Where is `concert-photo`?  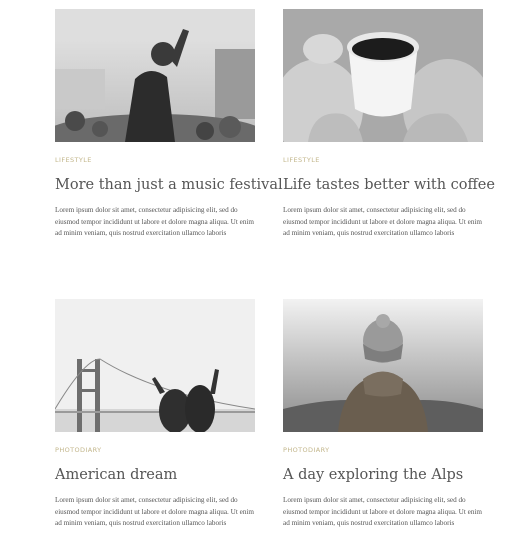
concert-photo is located at coordinates (155, 75).